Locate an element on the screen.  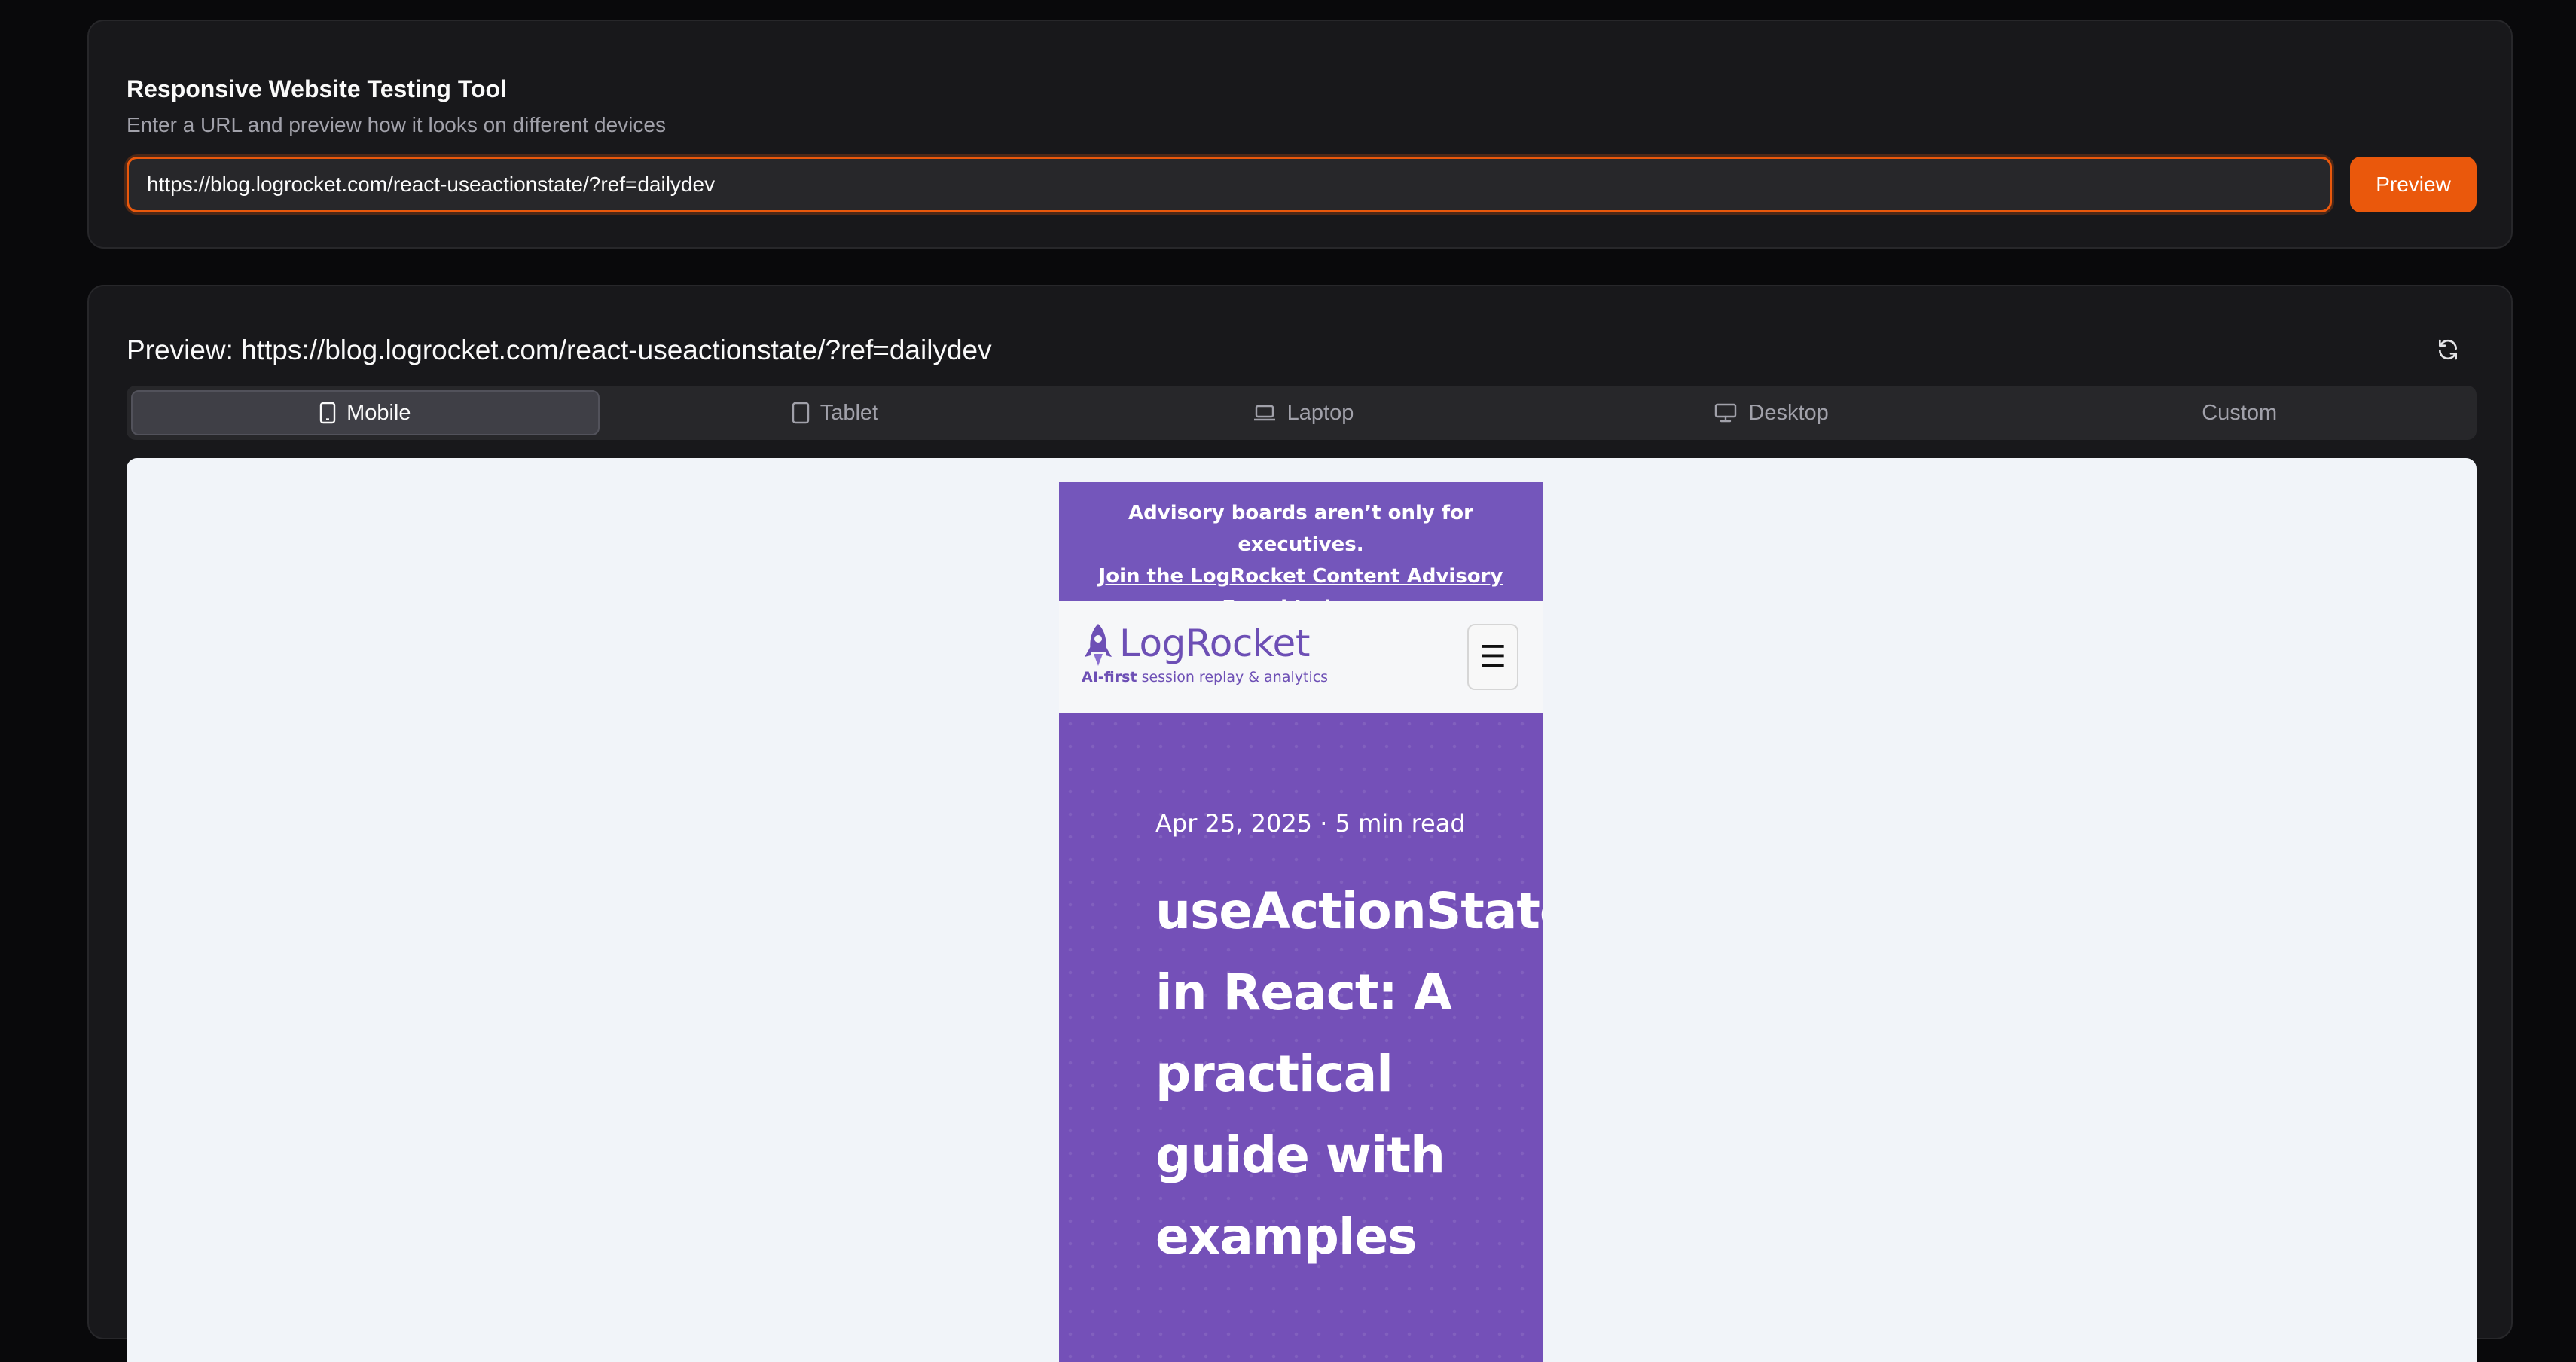
tab-laptop: Laptop is located at coordinates (1303, 412).